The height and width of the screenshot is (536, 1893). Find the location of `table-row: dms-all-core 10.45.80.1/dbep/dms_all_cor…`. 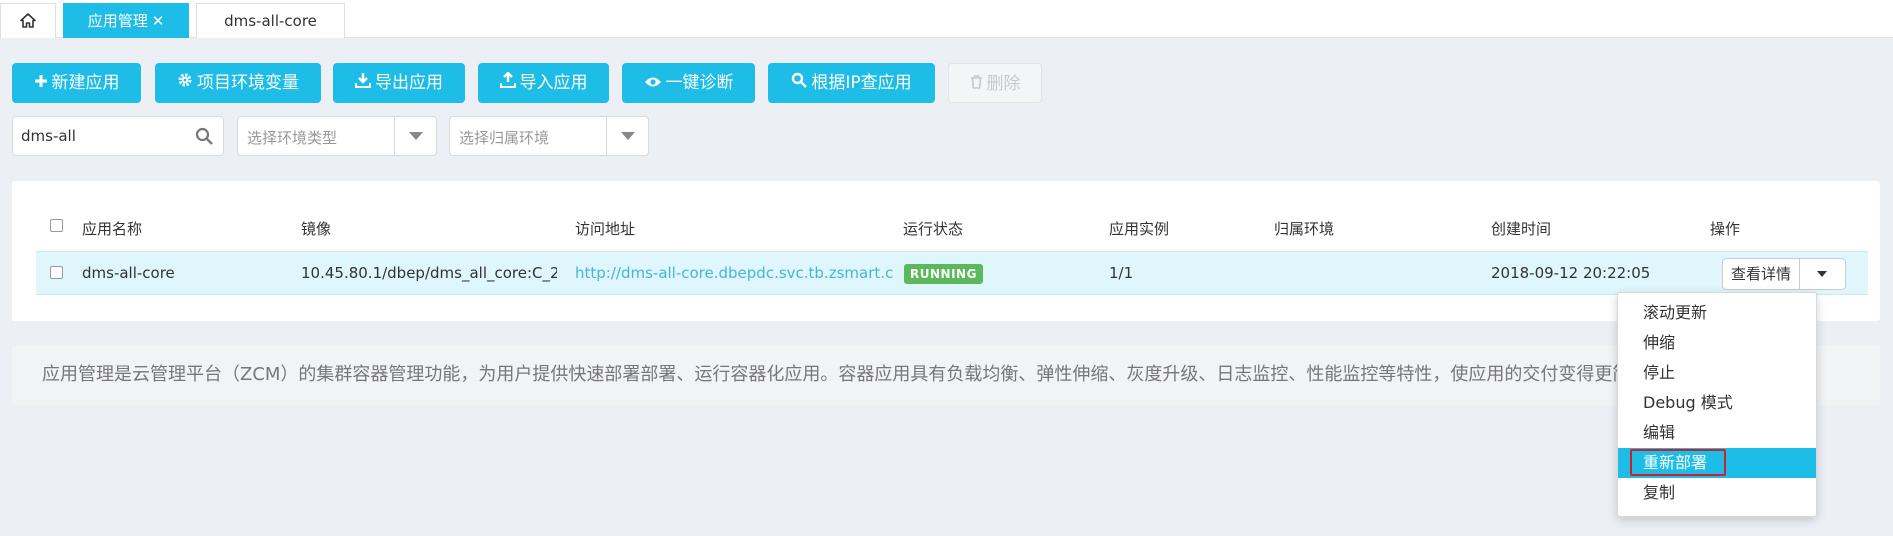

table-row: dms-all-core 10.45.80.1/dbep/dms_all_cor… is located at coordinates (952, 273).